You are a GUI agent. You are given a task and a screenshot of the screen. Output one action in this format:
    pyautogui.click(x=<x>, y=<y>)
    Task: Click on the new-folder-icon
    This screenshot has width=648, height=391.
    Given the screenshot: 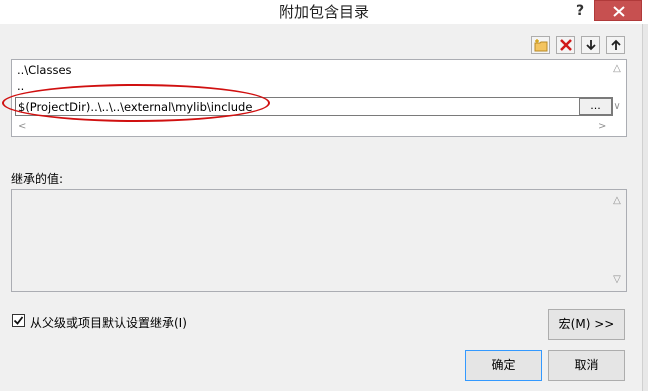 What is the action you would take?
    pyautogui.click(x=541, y=45)
    